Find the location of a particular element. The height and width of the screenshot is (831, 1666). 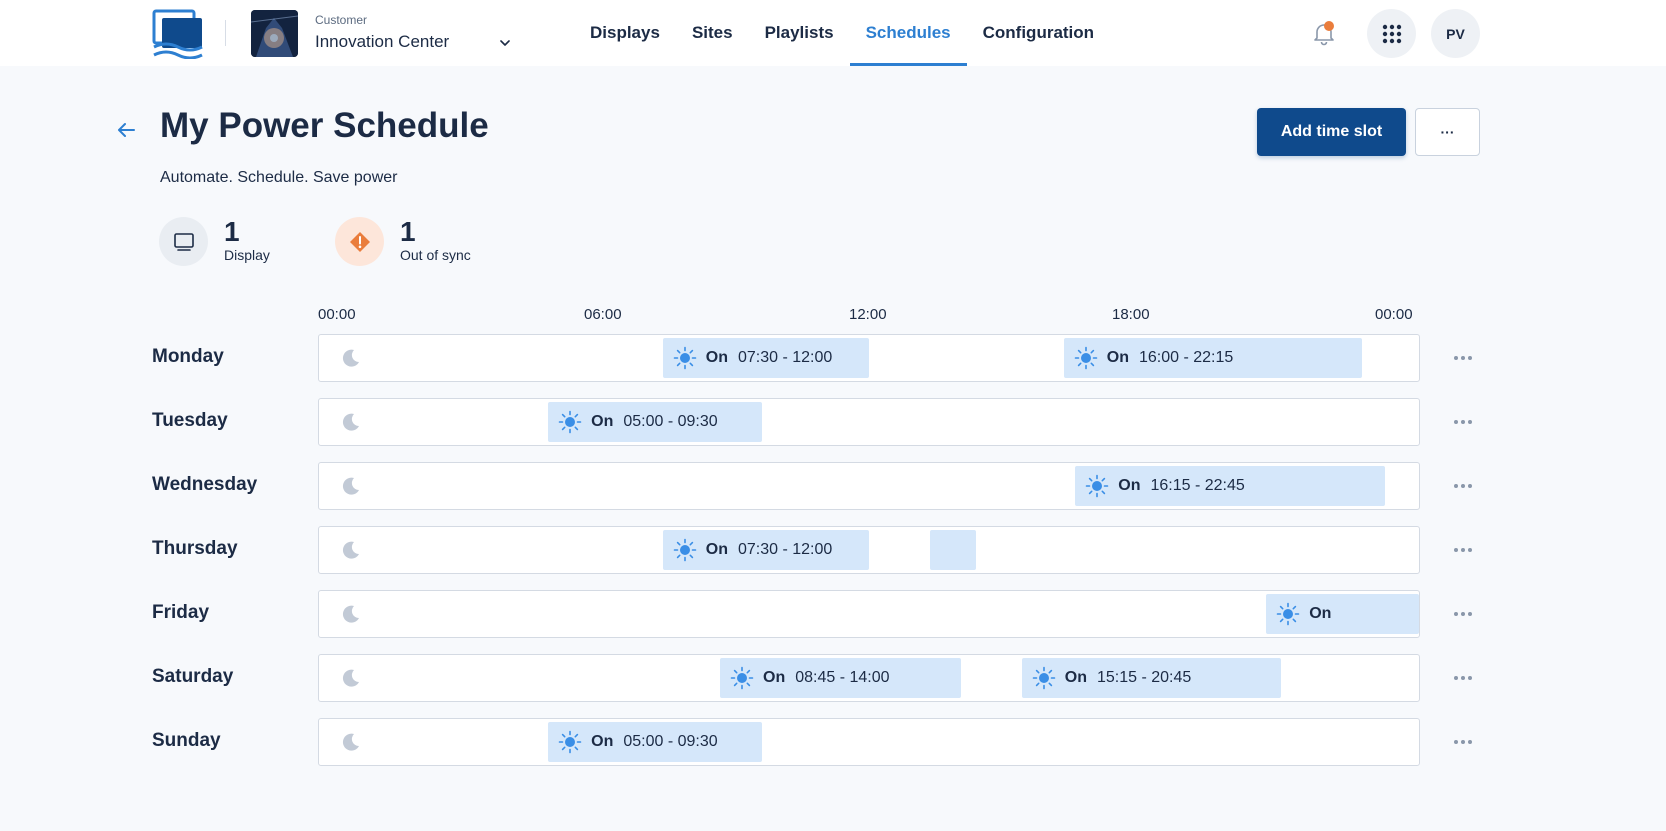

monitor-icon is located at coordinates (183, 241).